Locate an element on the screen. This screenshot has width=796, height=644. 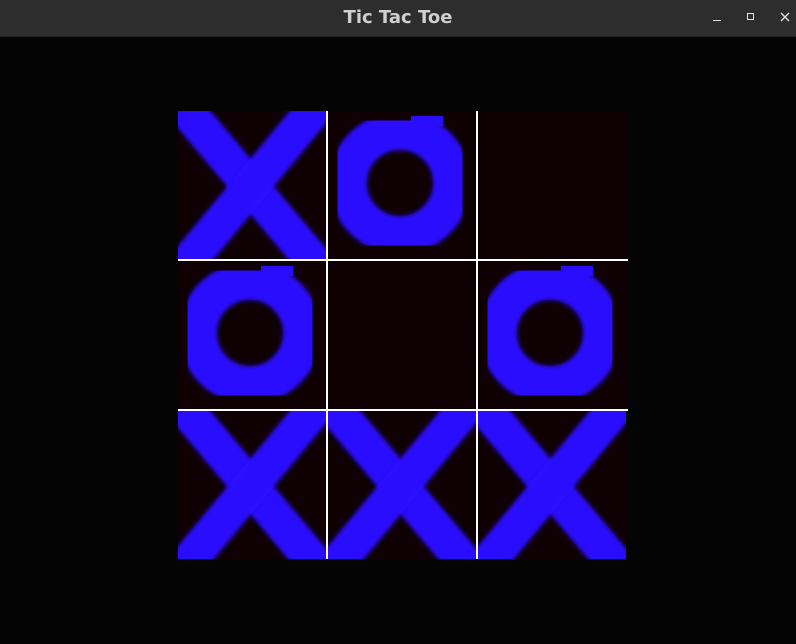
board-cell-r2-c1 is located at coordinates (252, 335).